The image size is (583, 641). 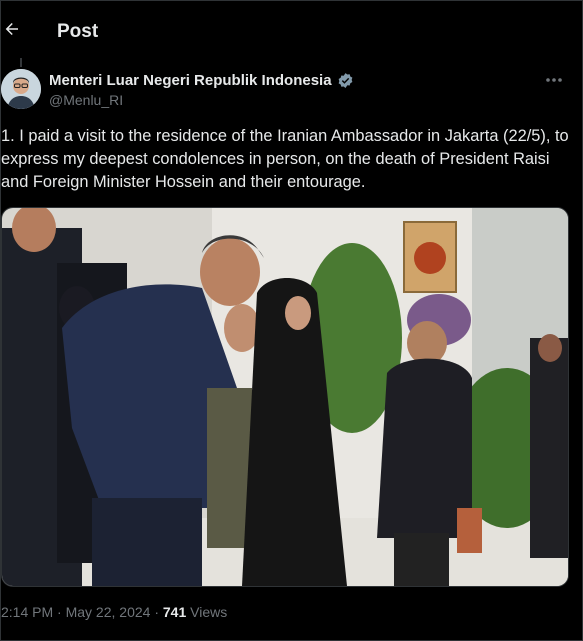 I want to click on more-options-button, so click(x=554, y=80).